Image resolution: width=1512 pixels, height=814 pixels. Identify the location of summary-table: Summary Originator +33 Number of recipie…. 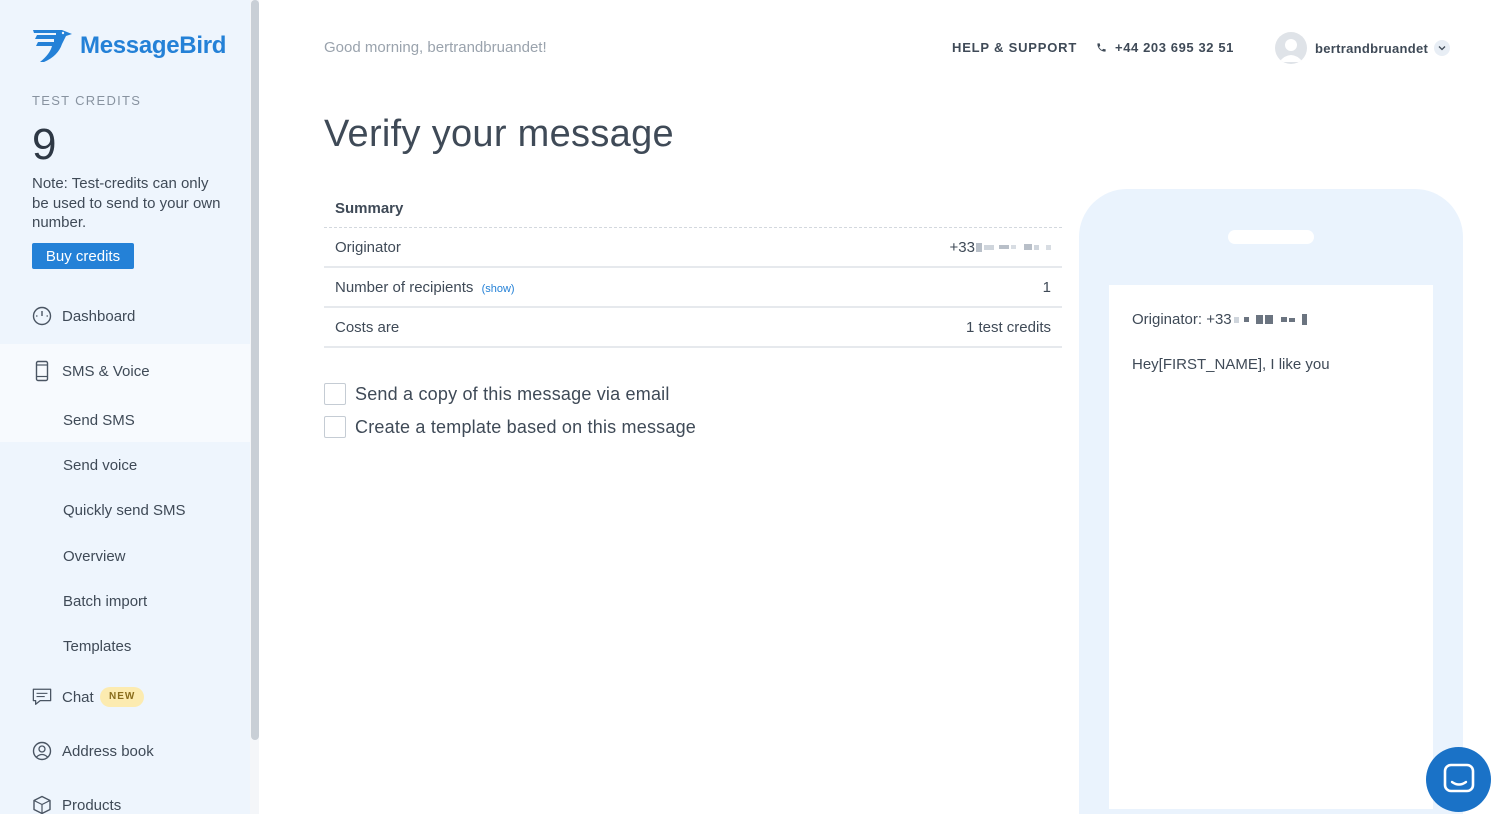
(693, 269).